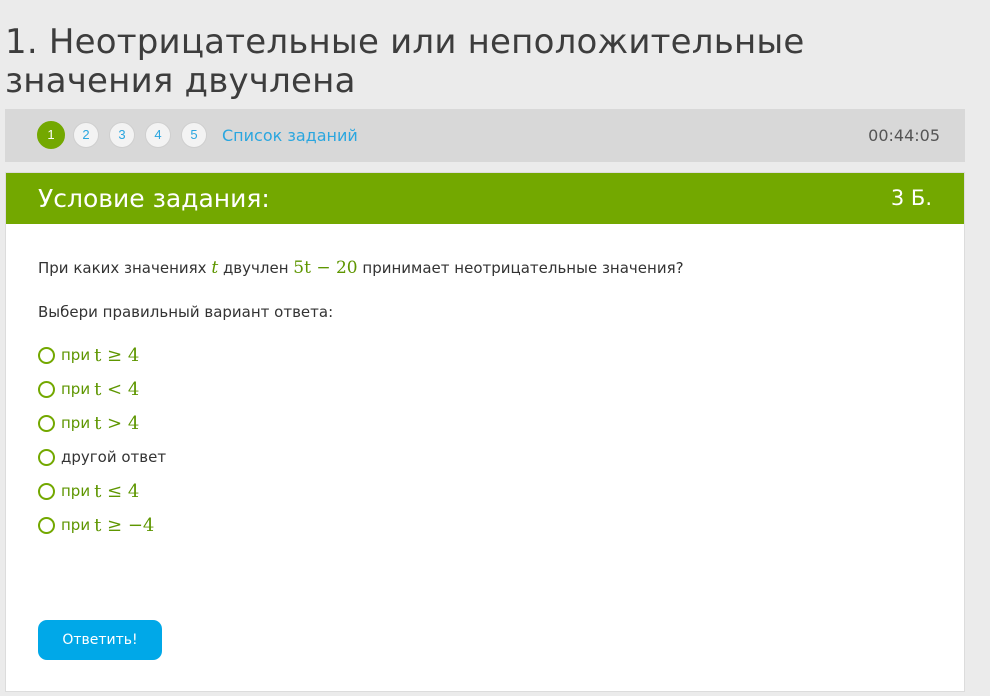 Image resolution: width=990 pixels, height=696 pixels. What do you see at coordinates (117, 491) in the screenshot?
I see `option-math: t ≤ 4` at bounding box center [117, 491].